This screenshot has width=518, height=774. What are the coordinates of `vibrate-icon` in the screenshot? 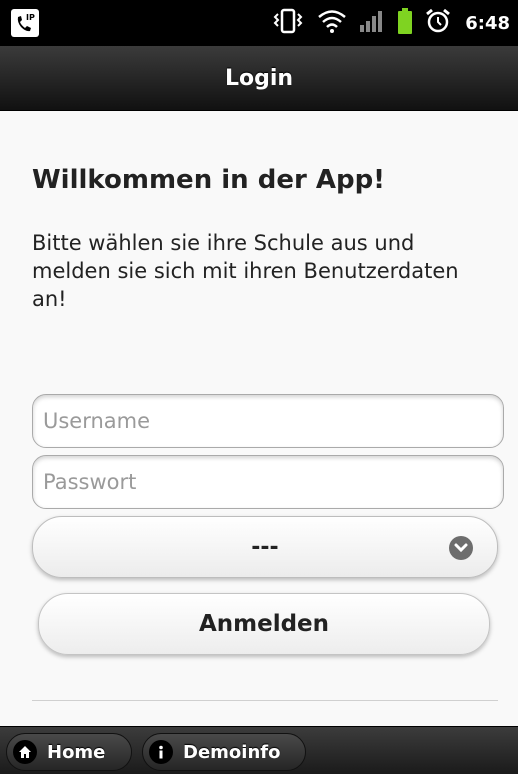 It's located at (288, 23).